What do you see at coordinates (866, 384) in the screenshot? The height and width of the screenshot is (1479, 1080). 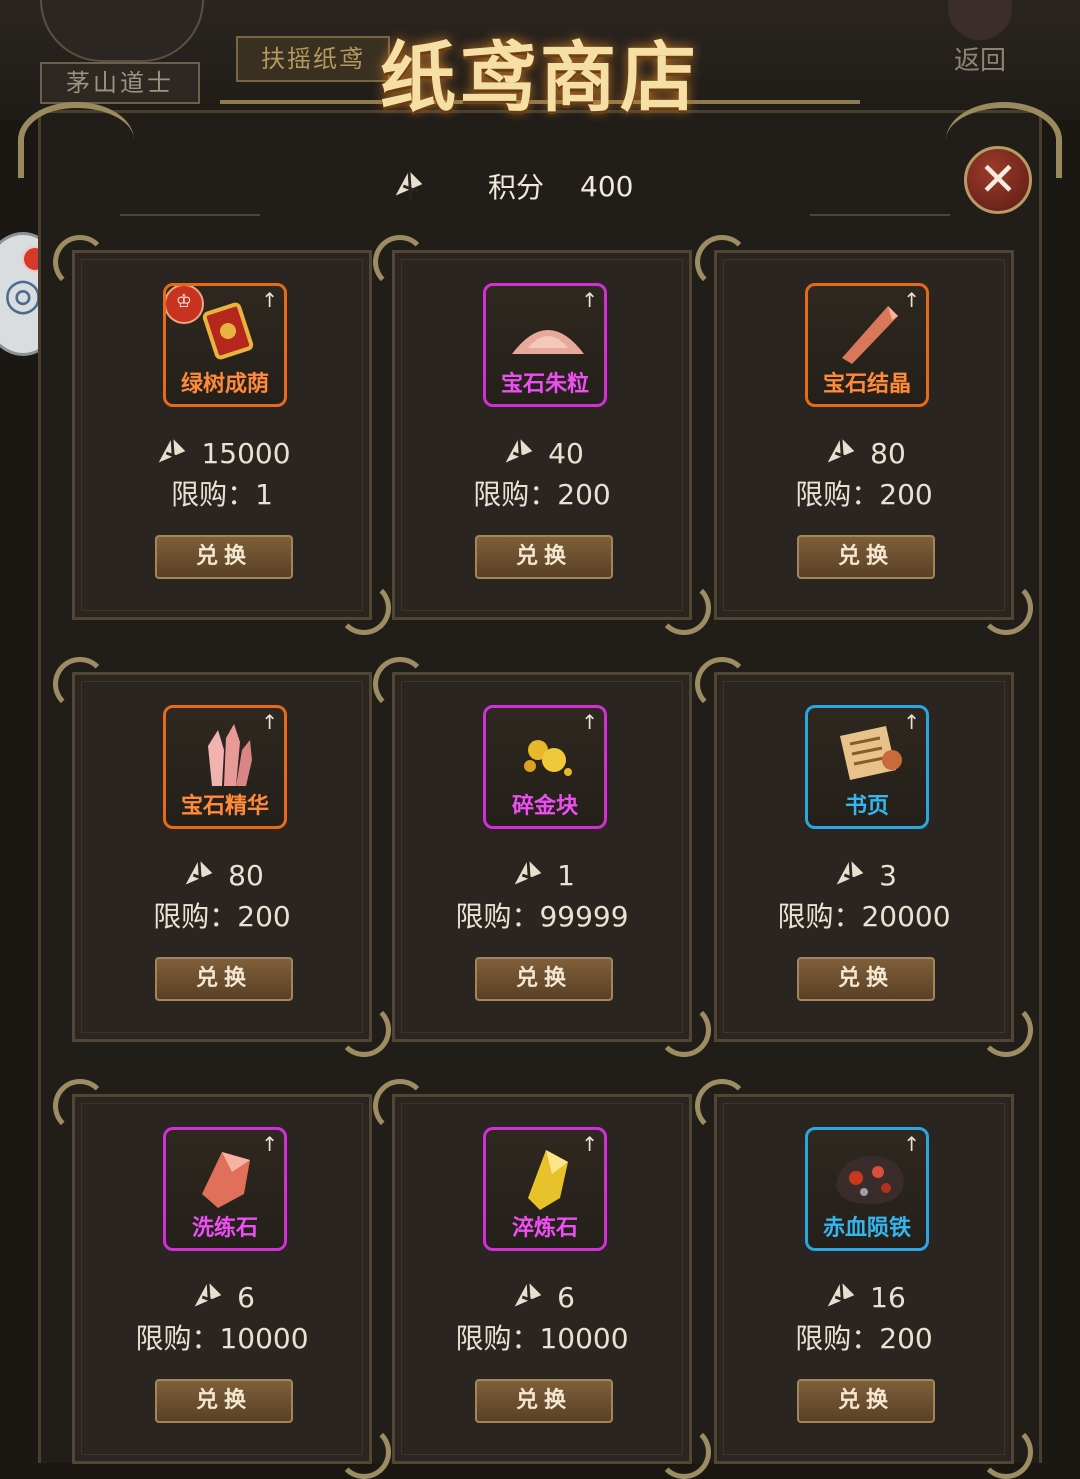 I see `item-name: 宝石结晶` at bounding box center [866, 384].